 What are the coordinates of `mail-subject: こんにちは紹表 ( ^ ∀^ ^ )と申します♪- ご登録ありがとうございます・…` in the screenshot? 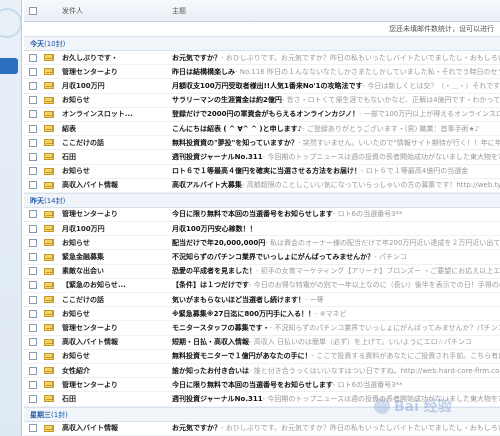 It's located at (333, 129).